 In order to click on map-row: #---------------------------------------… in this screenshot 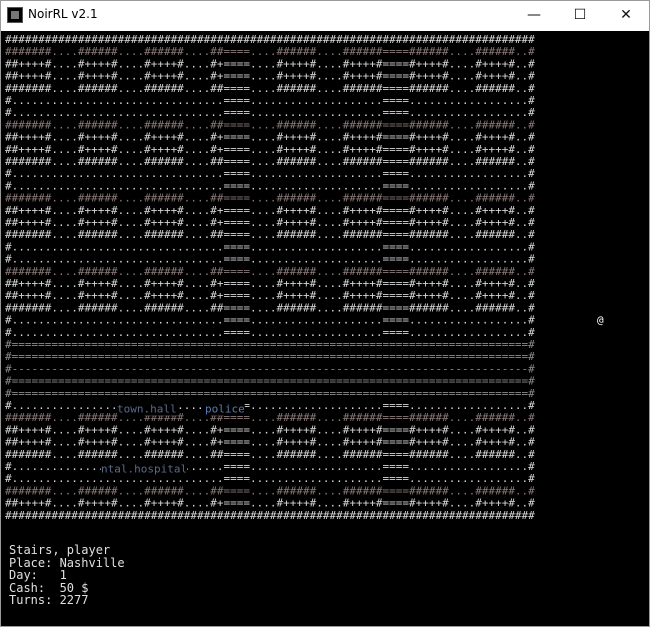, I will do `click(270, 368)`.